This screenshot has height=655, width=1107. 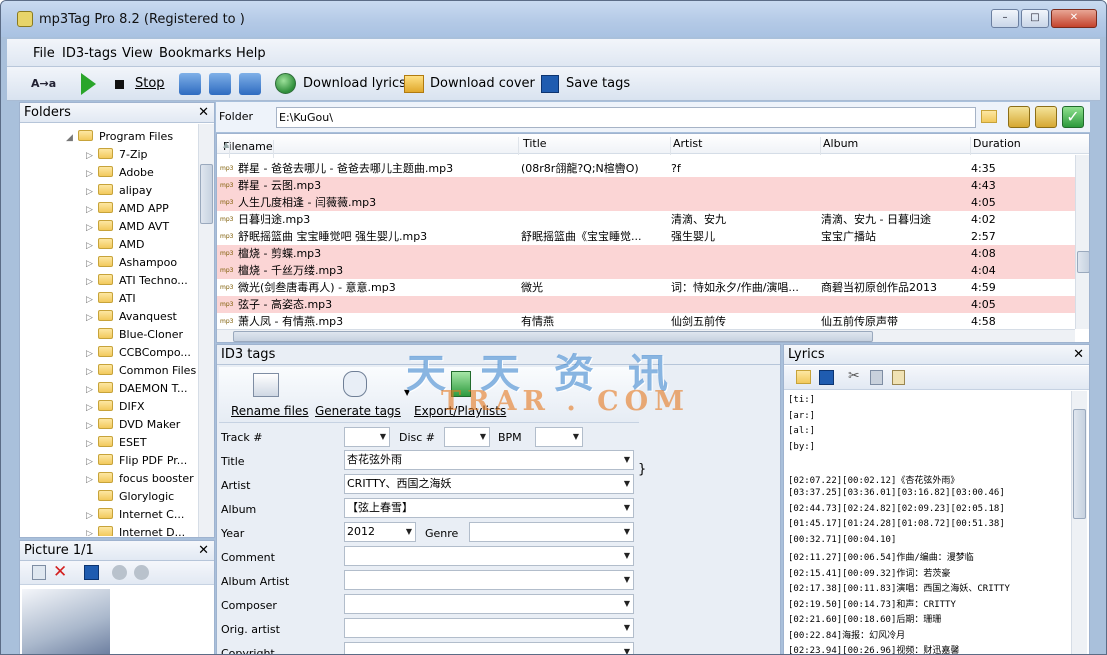 I want to click on file-list-header: Filename ▲ Title Artist Album Duration, so click(x=653, y=146).